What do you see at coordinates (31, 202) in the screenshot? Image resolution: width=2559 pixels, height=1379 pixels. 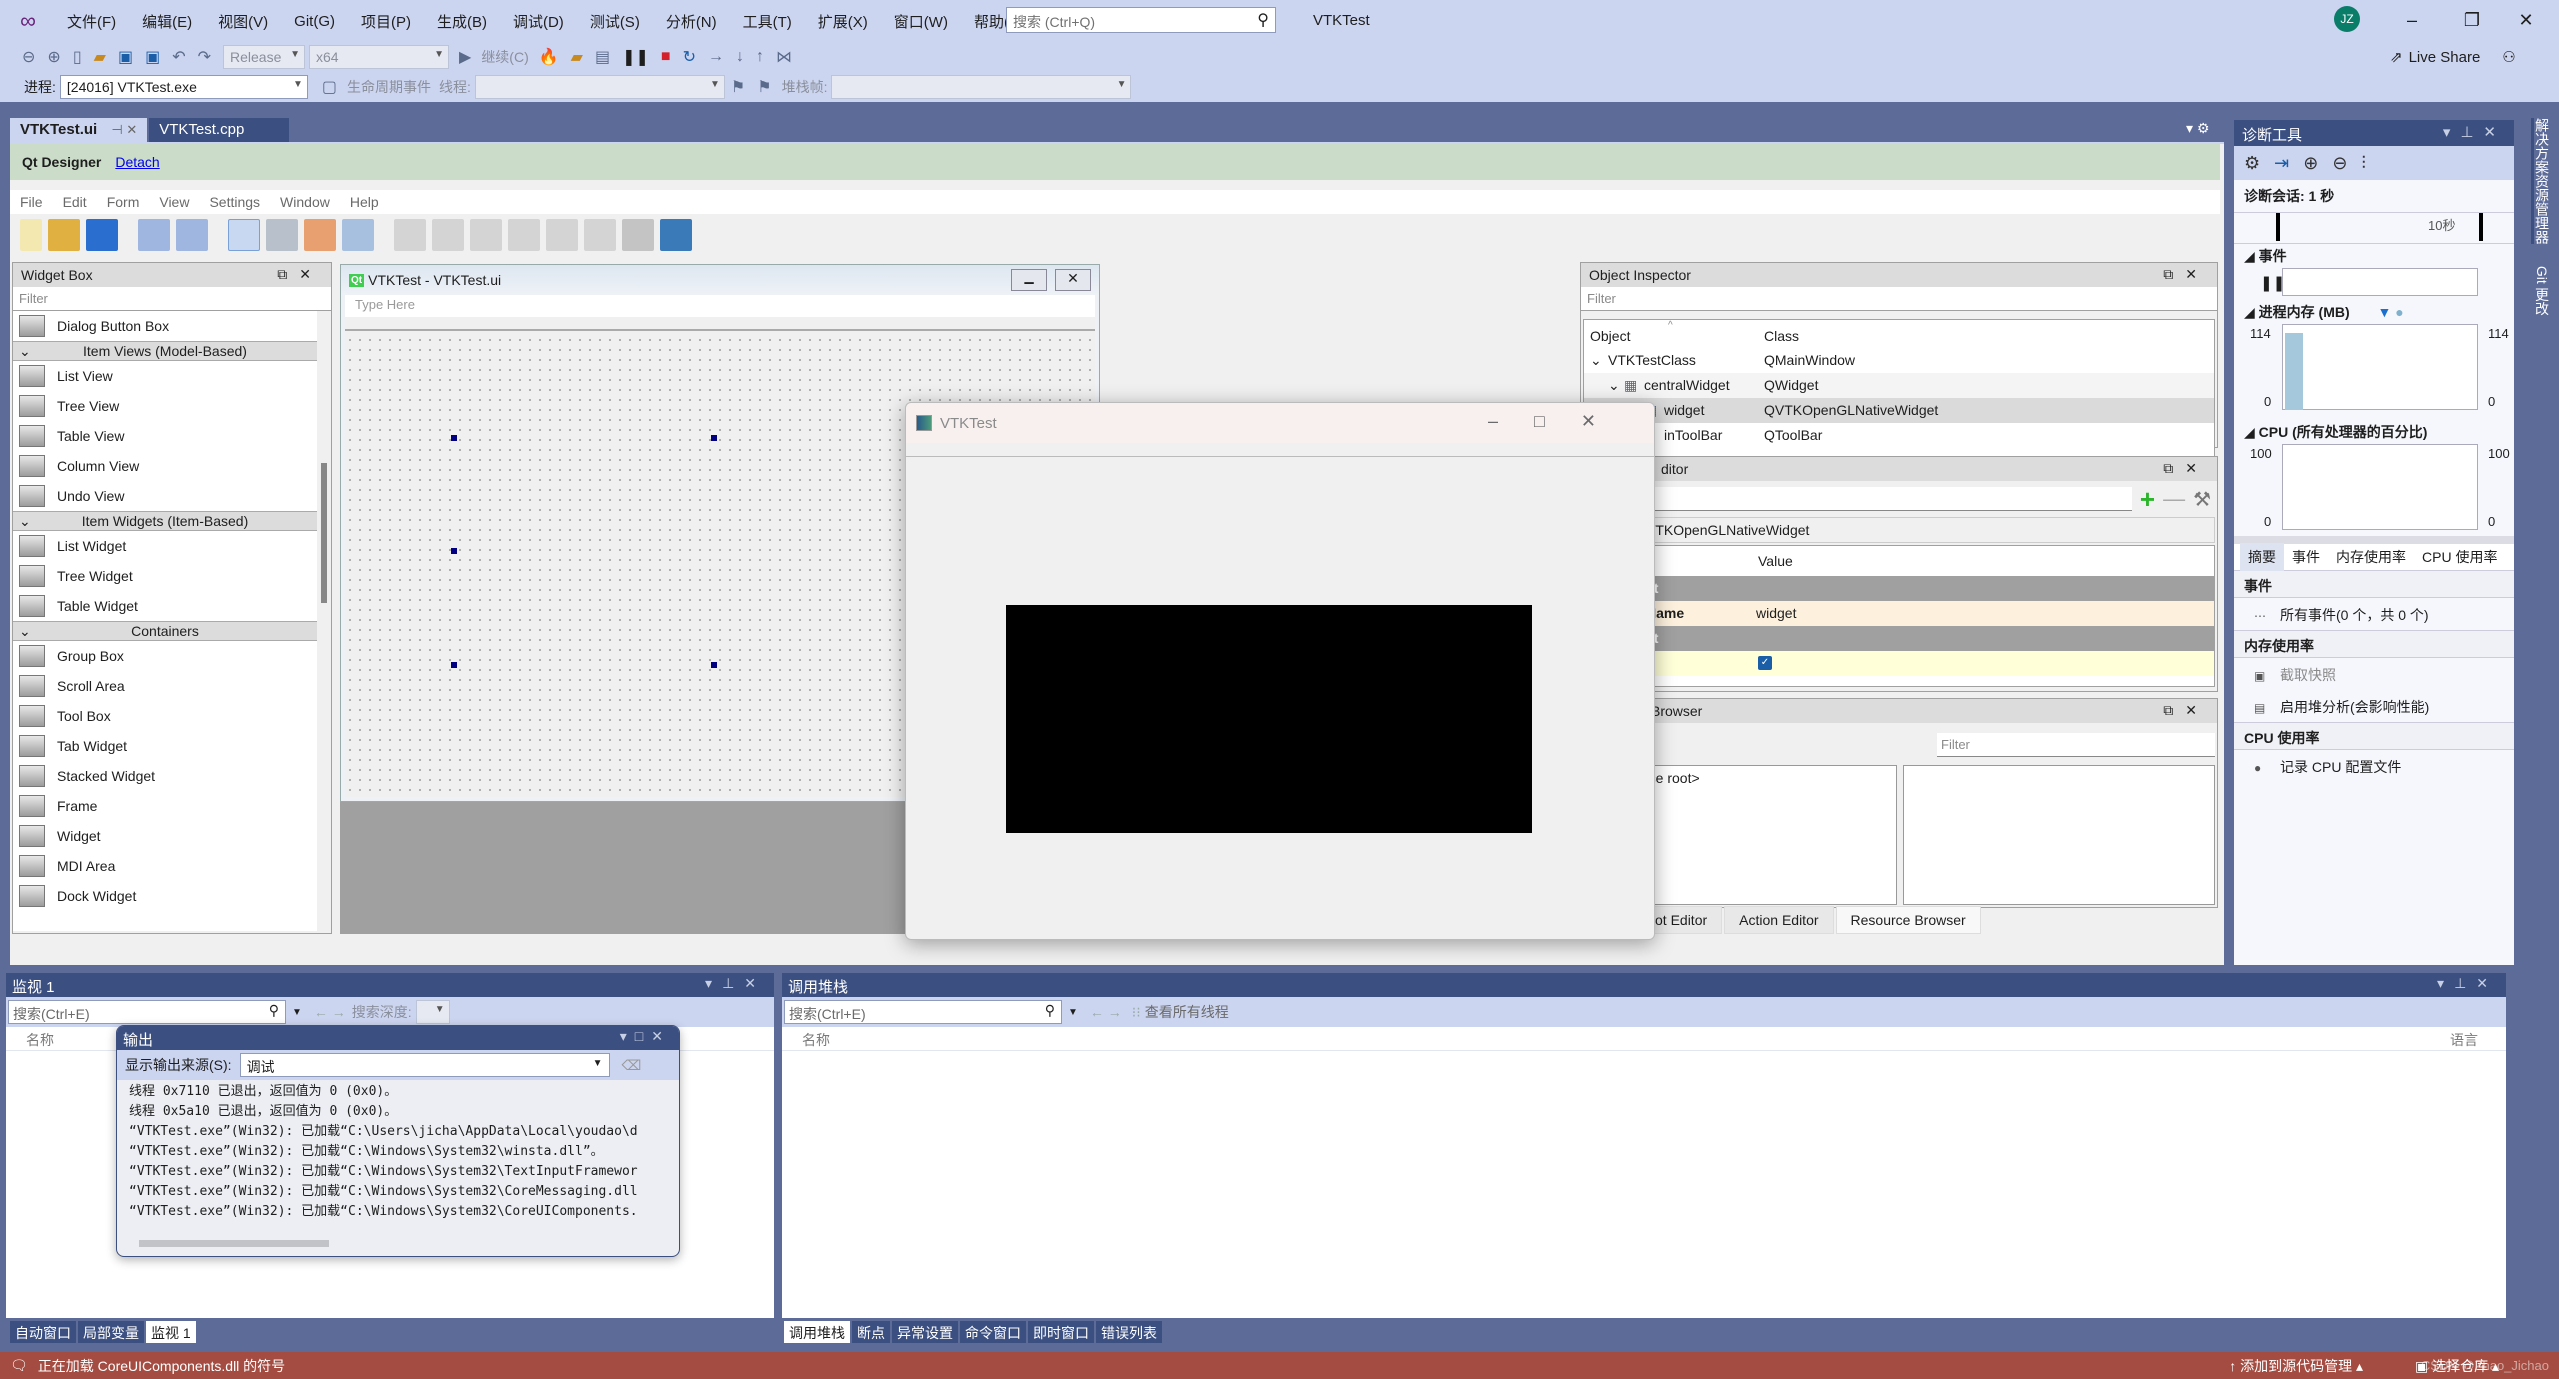 I see `qt-menu-item: File` at bounding box center [31, 202].